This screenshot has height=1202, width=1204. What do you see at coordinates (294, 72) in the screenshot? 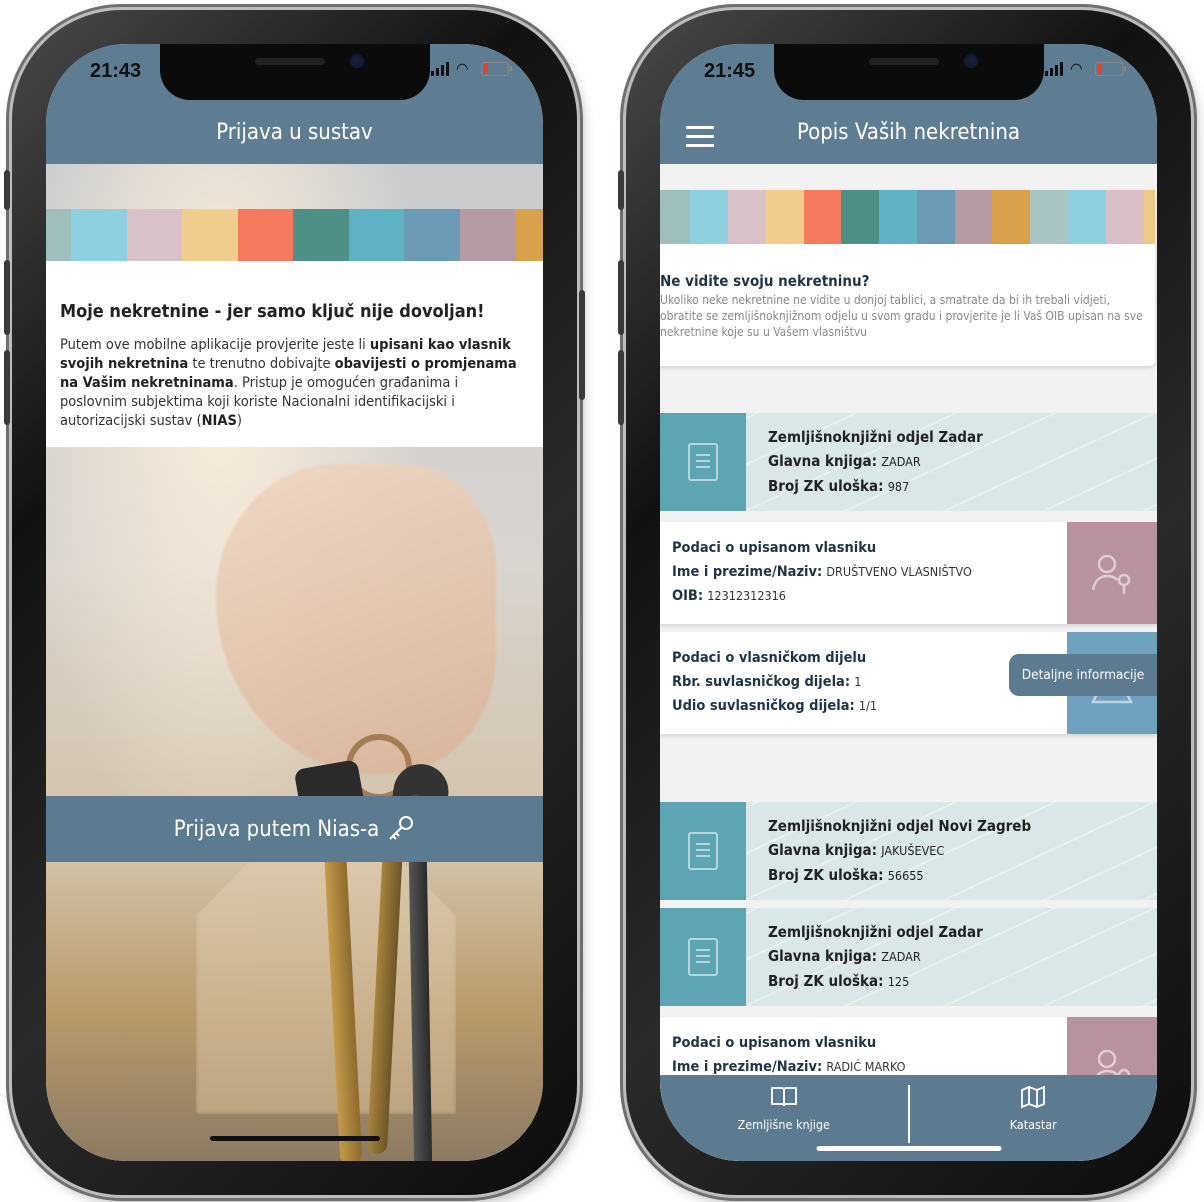
I see `status-bar: 21:43 ◠` at bounding box center [294, 72].